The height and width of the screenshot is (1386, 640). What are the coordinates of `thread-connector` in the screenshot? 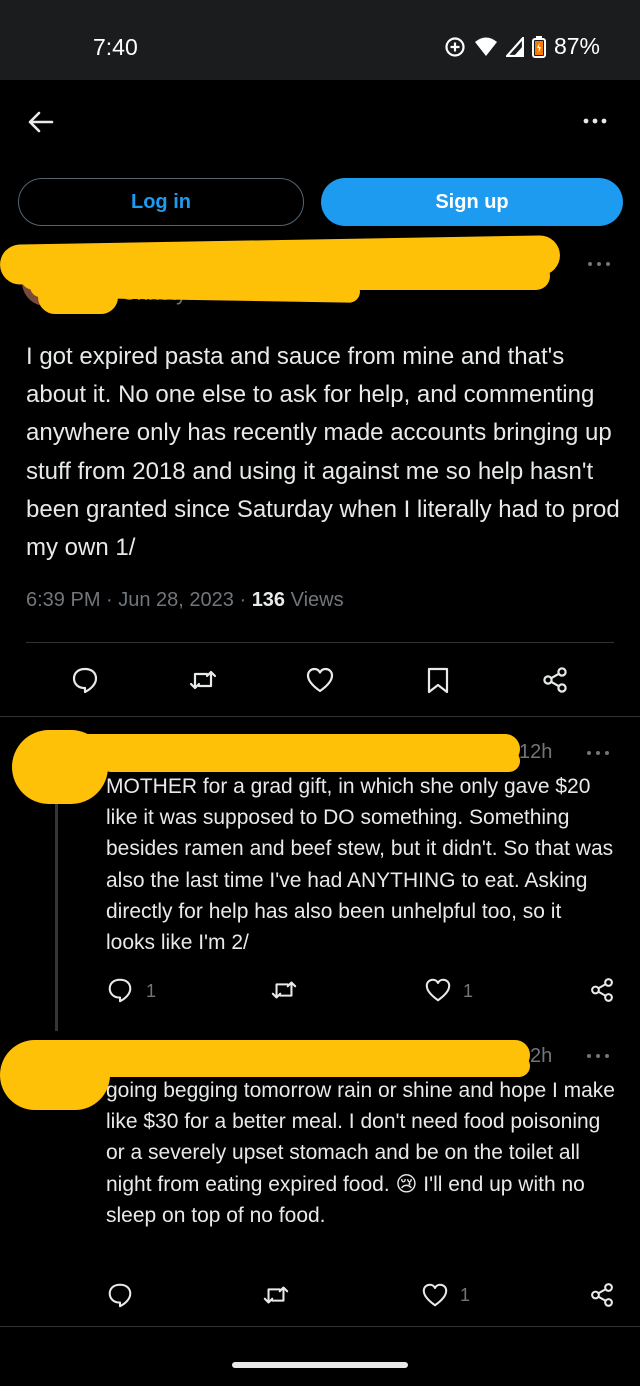 It's located at (56, 913).